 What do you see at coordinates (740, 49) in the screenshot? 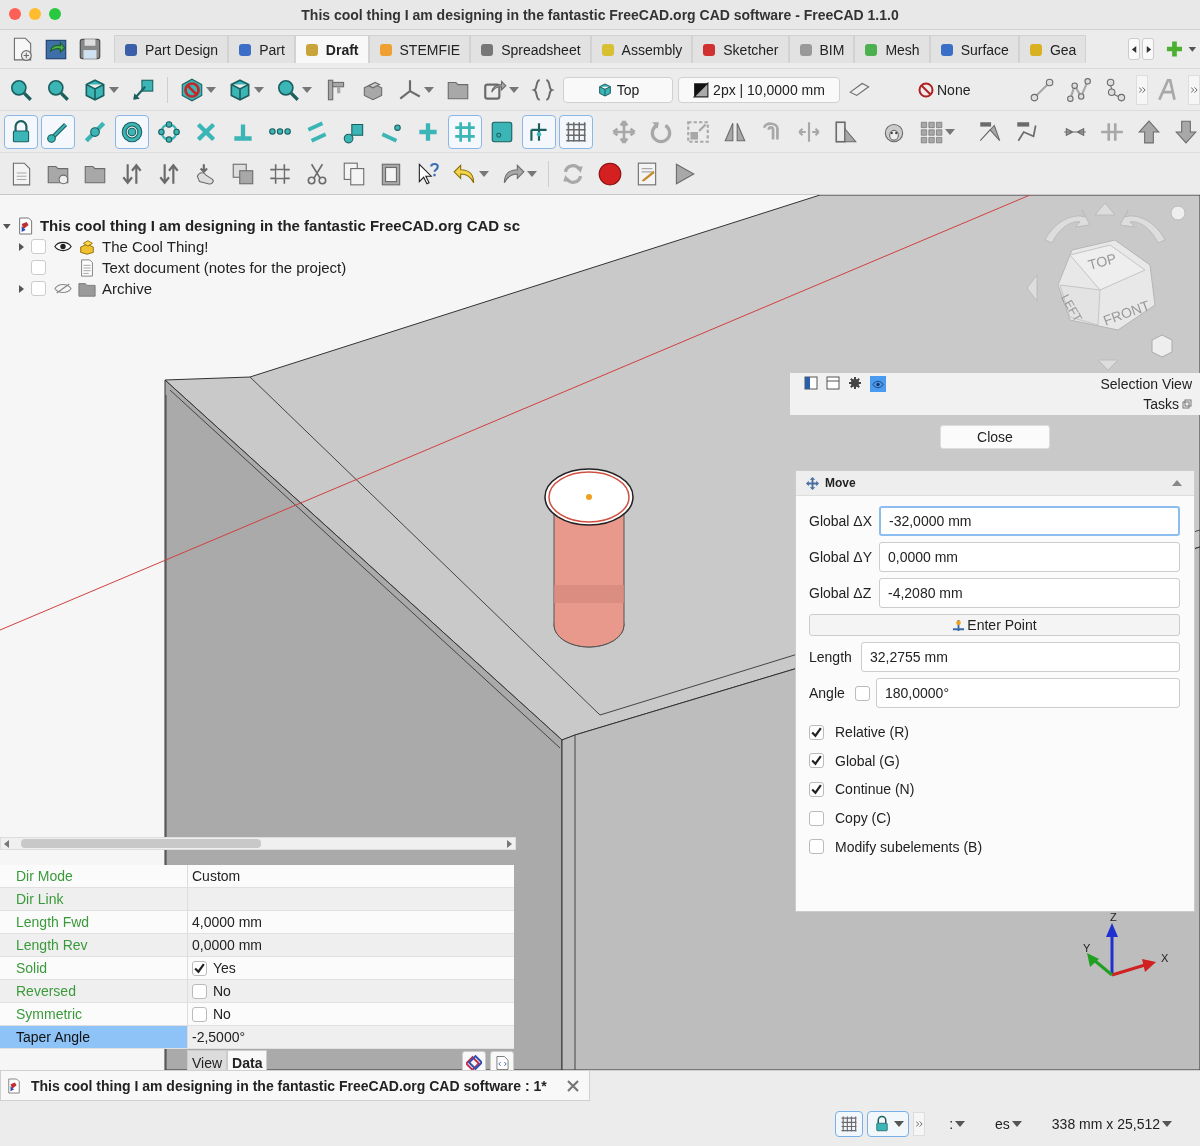
I see `workbench-tab: Sketcher` at bounding box center [740, 49].